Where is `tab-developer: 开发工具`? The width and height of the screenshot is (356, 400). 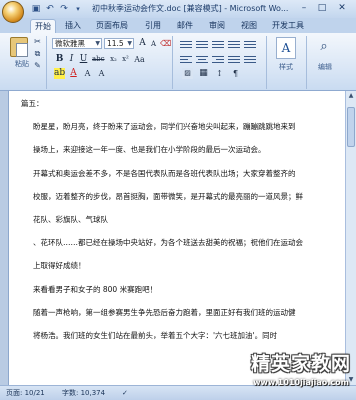 tab-developer: 开发工具 is located at coordinates (288, 26).